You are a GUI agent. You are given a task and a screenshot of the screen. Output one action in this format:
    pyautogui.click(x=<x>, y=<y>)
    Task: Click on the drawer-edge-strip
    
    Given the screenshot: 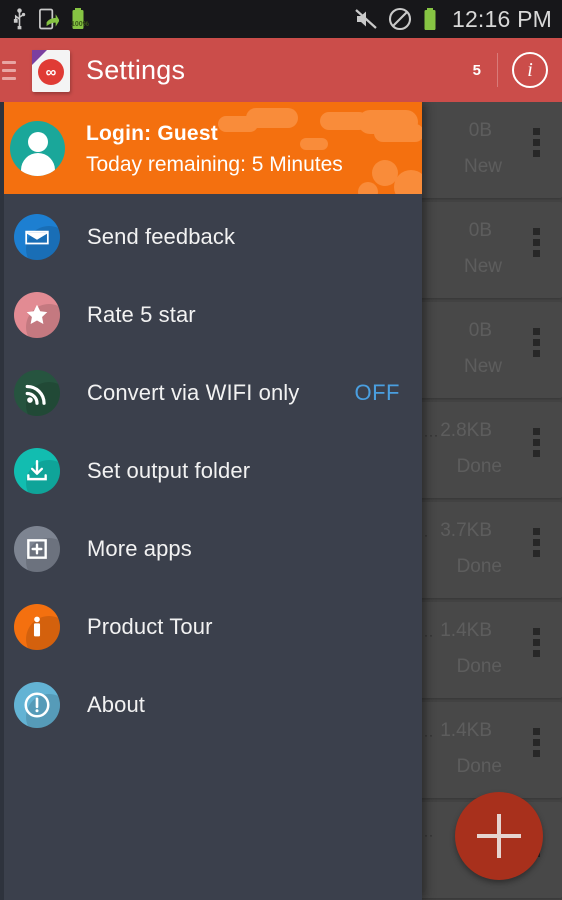 What is the action you would take?
    pyautogui.click(x=2, y=501)
    